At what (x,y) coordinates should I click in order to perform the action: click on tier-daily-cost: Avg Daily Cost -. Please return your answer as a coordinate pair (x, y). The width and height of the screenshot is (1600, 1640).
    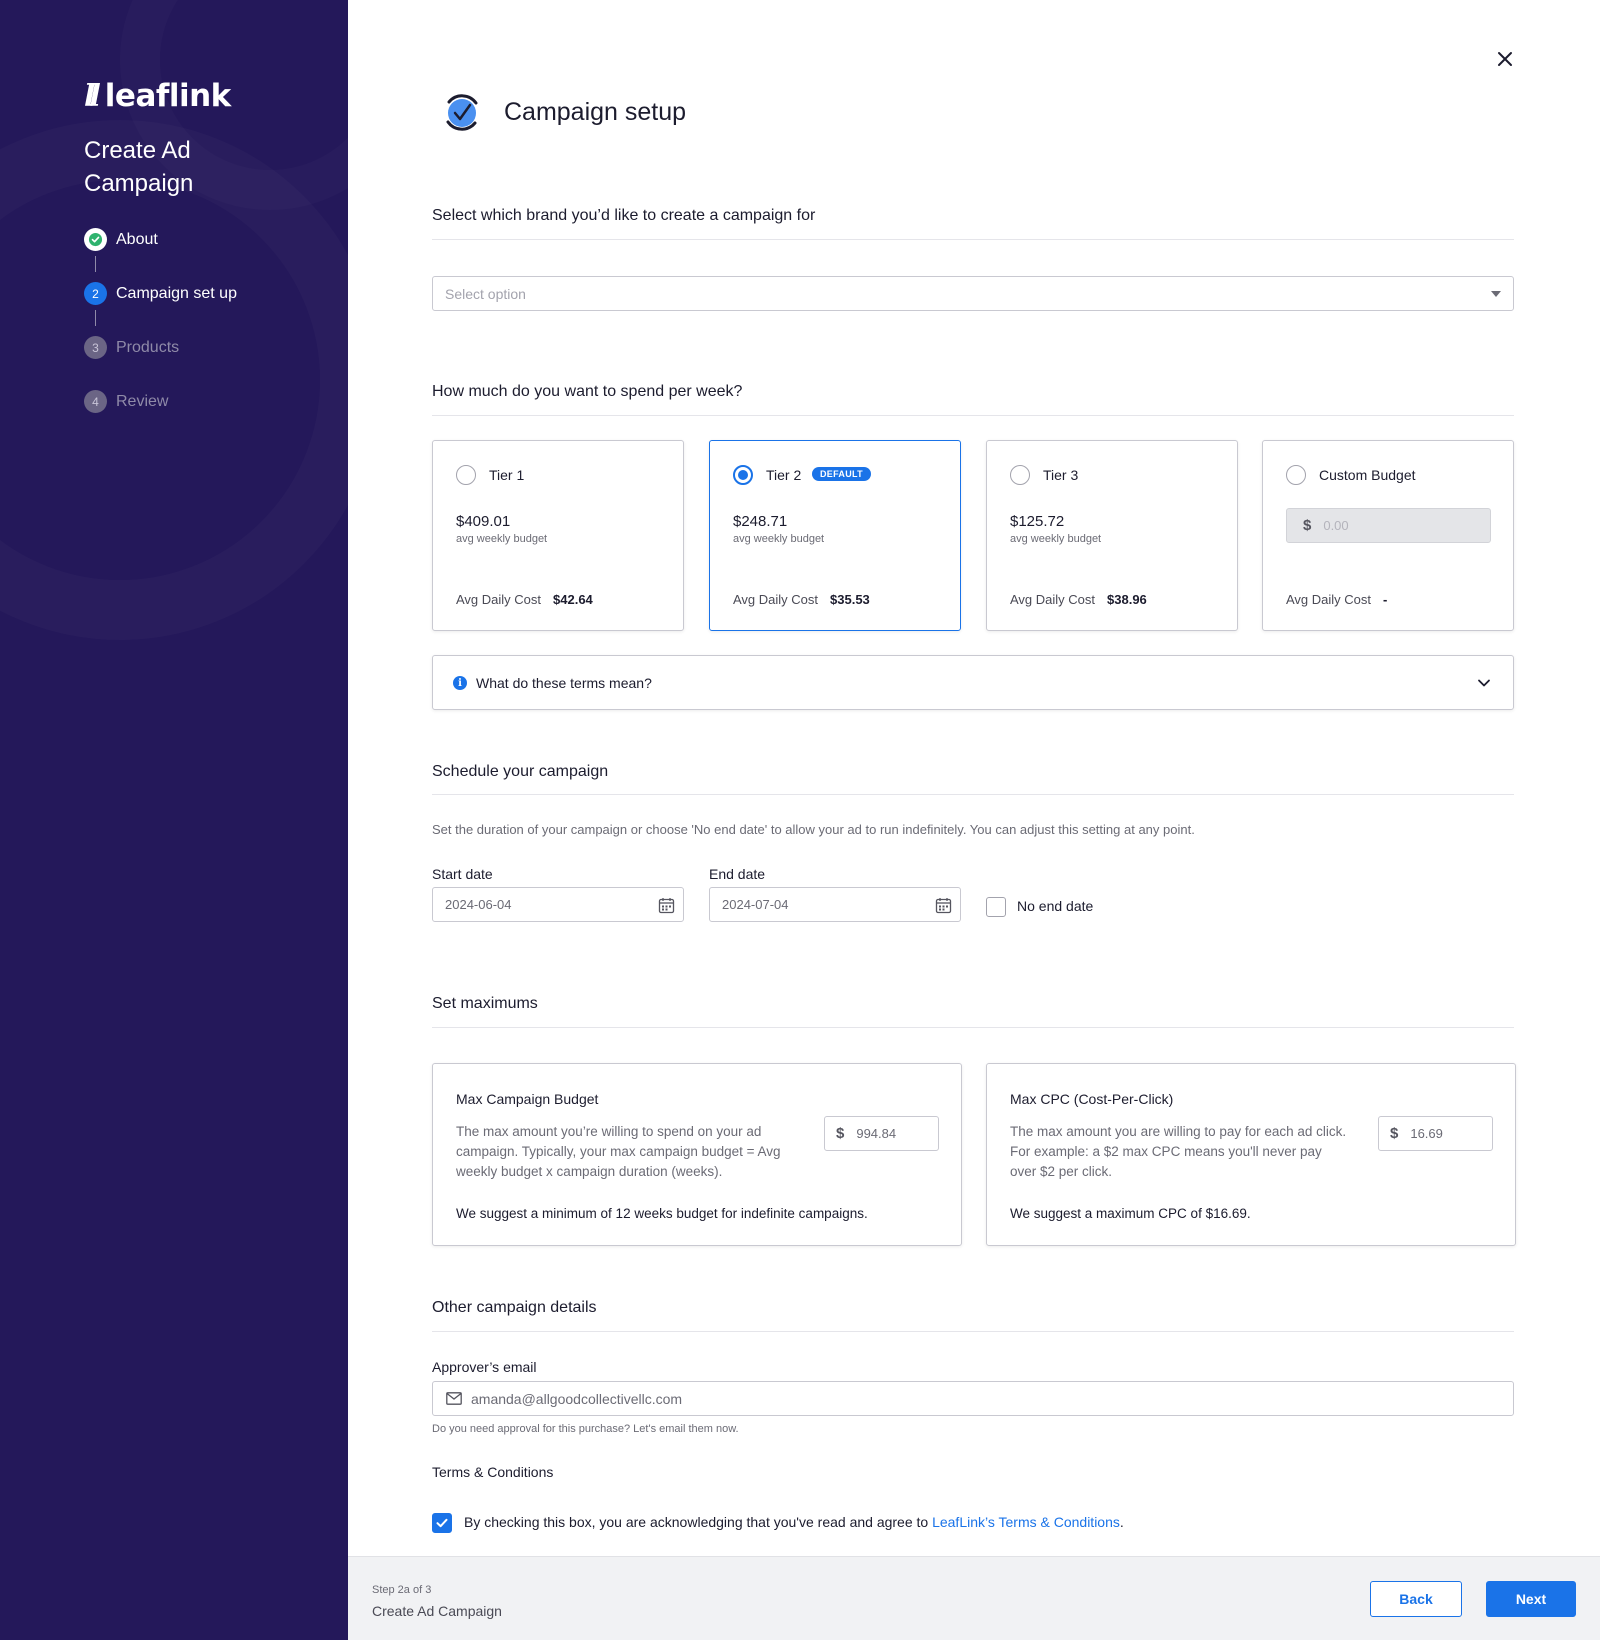
    Looking at the image, I should click on (1336, 599).